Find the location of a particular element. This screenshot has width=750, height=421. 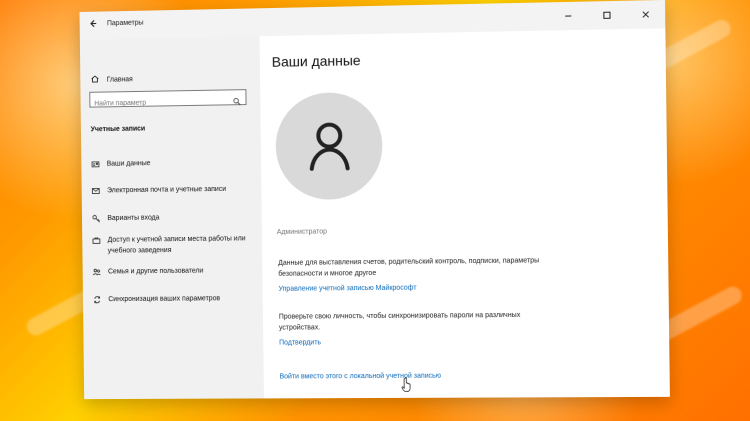

maximize-icon is located at coordinates (607, 15).